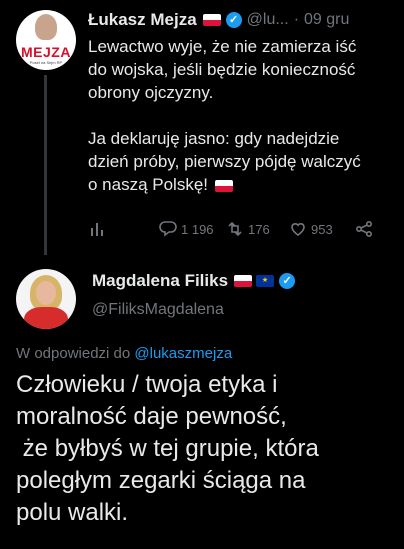 Image resolution: width=404 pixels, height=549 pixels. What do you see at coordinates (168, 229) in the screenshot?
I see `reply-icon` at bounding box center [168, 229].